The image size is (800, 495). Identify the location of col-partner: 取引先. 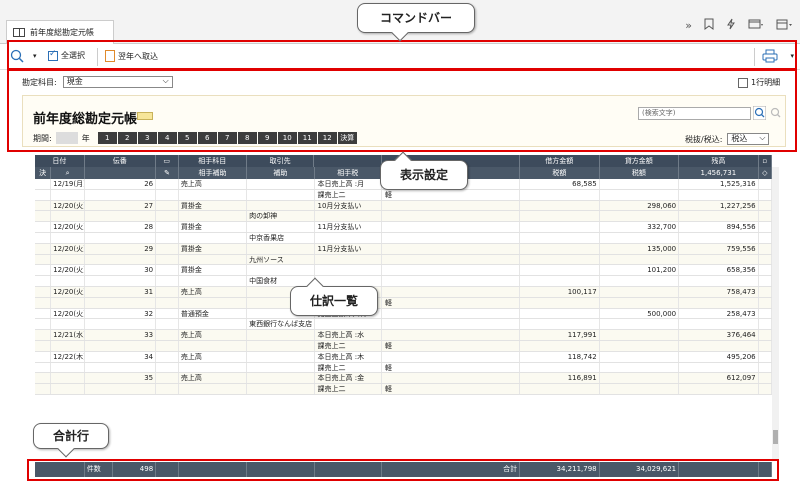
(281, 161).